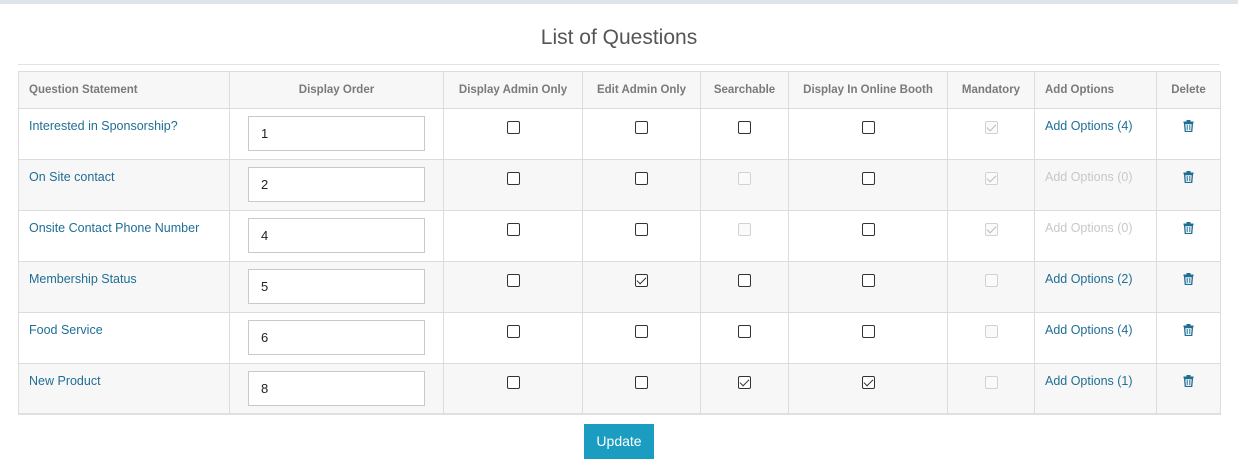  I want to click on display-order-cell: 1, so click(336, 134).